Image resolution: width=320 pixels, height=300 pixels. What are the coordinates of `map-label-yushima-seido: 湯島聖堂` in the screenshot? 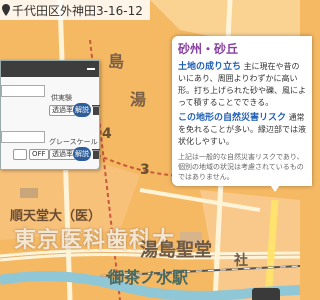 It's located at (176, 250).